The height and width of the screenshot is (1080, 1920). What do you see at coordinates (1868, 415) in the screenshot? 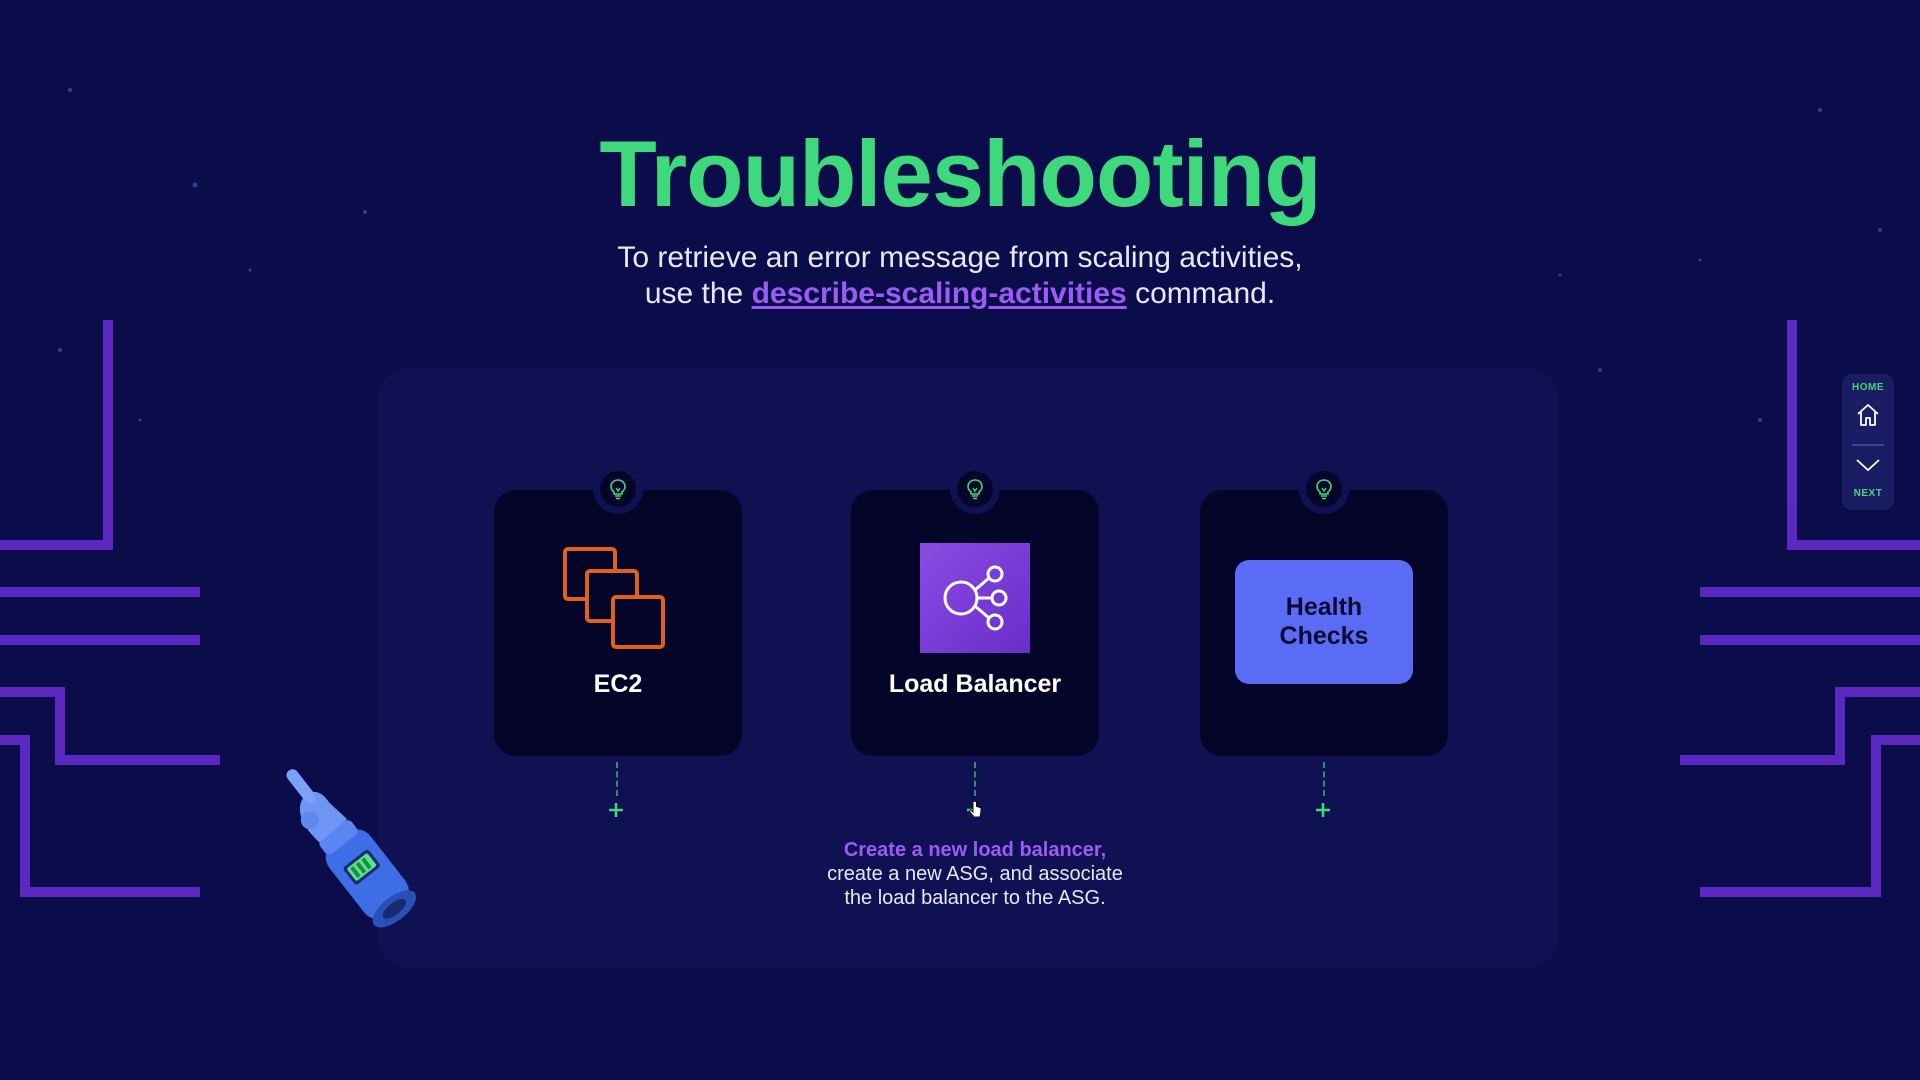
I see `home-icon` at bounding box center [1868, 415].